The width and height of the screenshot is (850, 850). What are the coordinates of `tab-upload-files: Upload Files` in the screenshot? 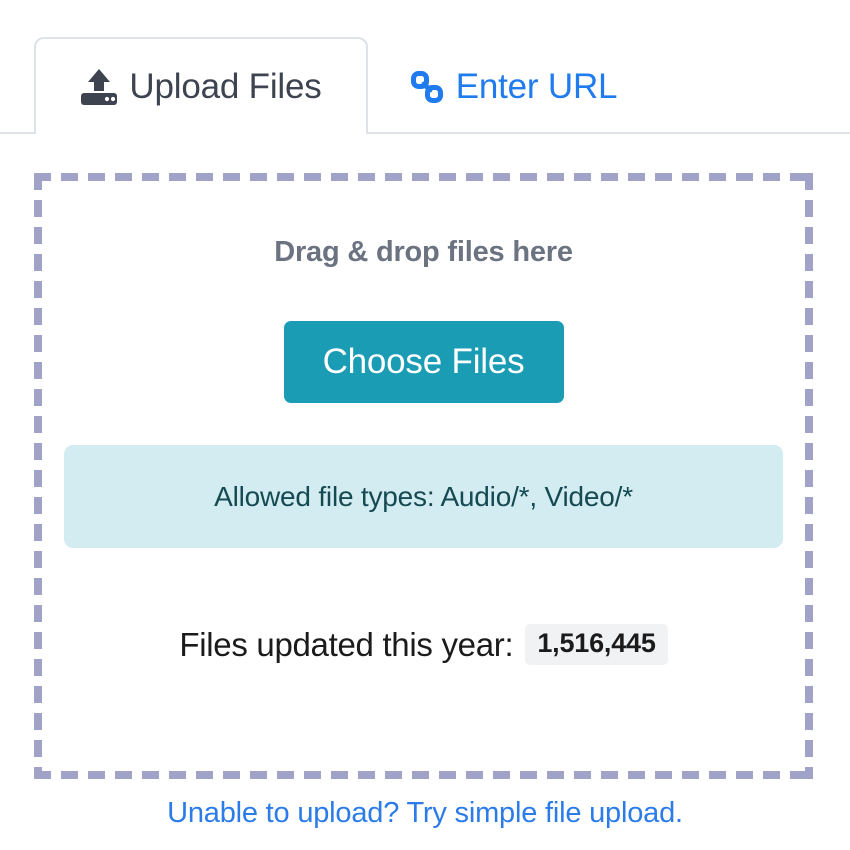 It's located at (201, 86).